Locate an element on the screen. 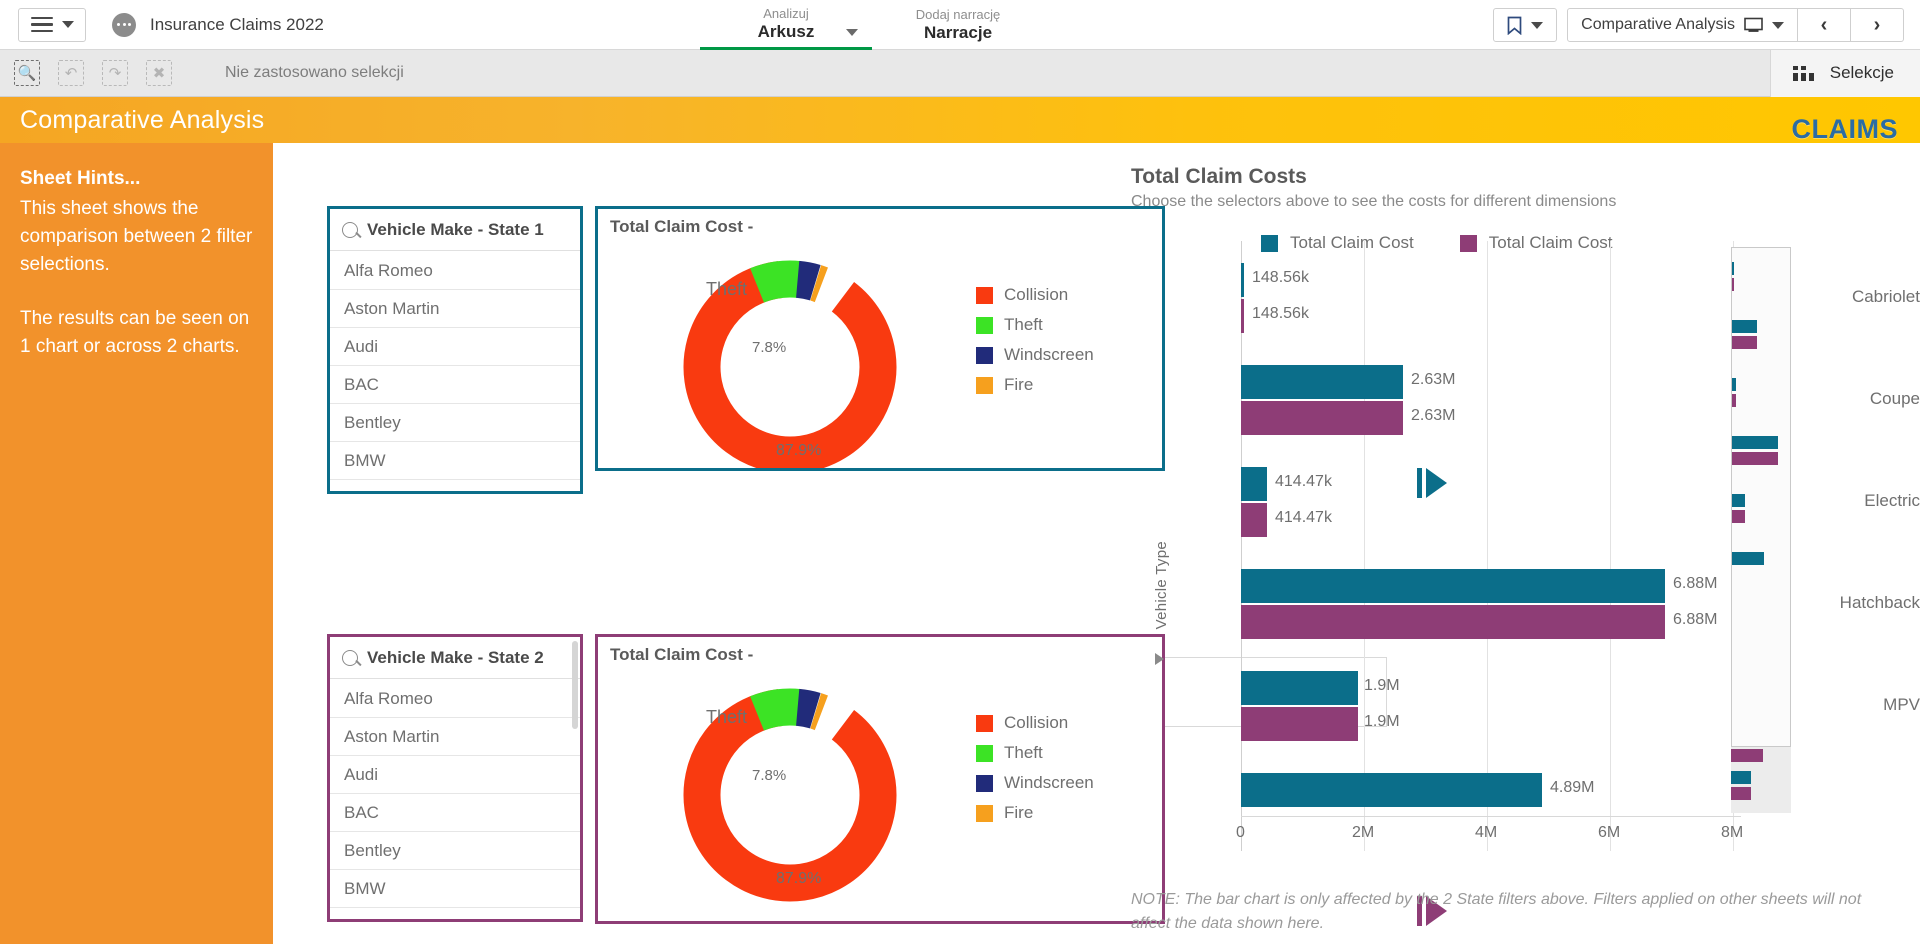 This screenshot has height=944, width=1920. selection-search-icon: 🔍 is located at coordinates (27, 73).